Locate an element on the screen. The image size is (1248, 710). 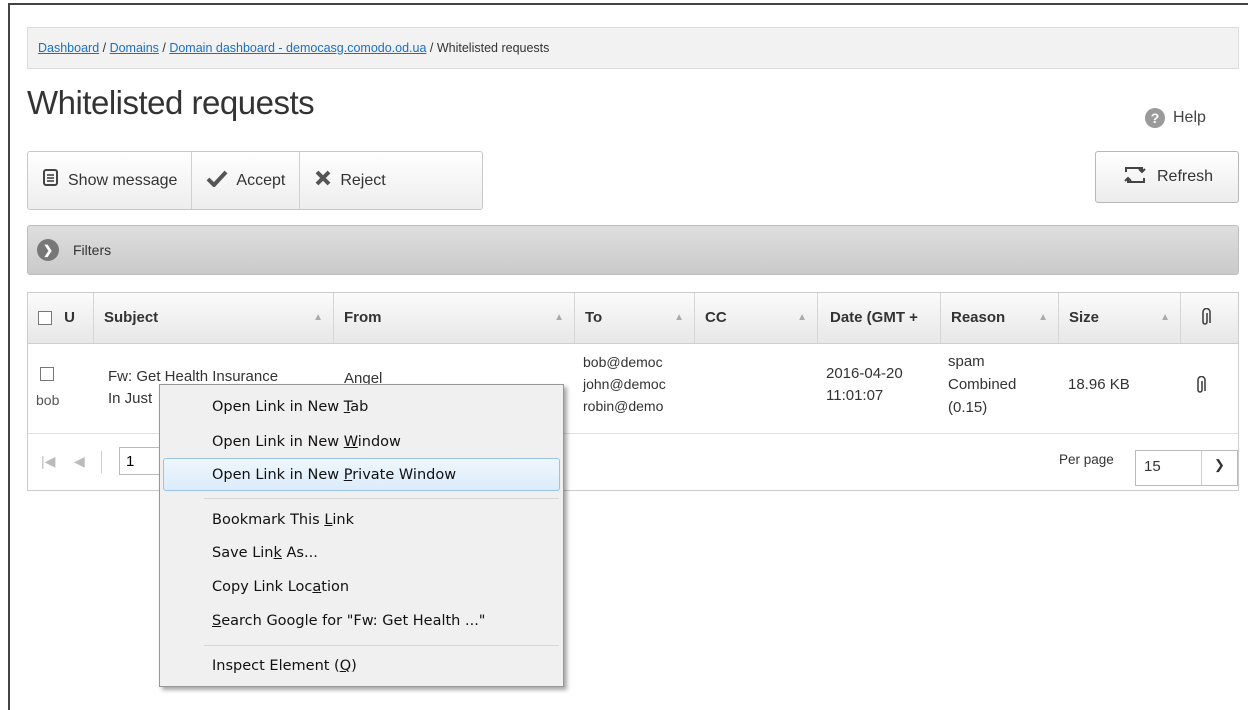
first-page-icon: |◀ is located at coordinates (48, 461).